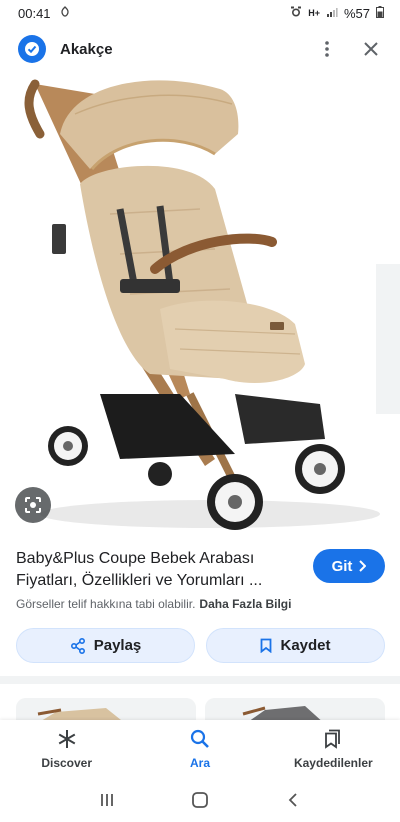 The width and height of the screenshot is (400, 822). What do you see at coordinates (77, 645) in the screenshot?
I see `share-icon` at bounding box center [77, 645].